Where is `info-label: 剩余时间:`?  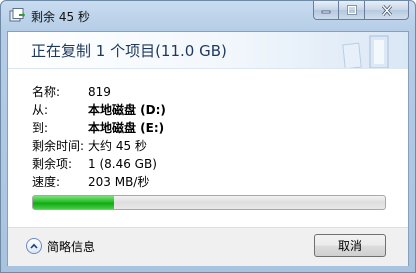
info-label: 剩余时间: is located at coordinates (58, 146).